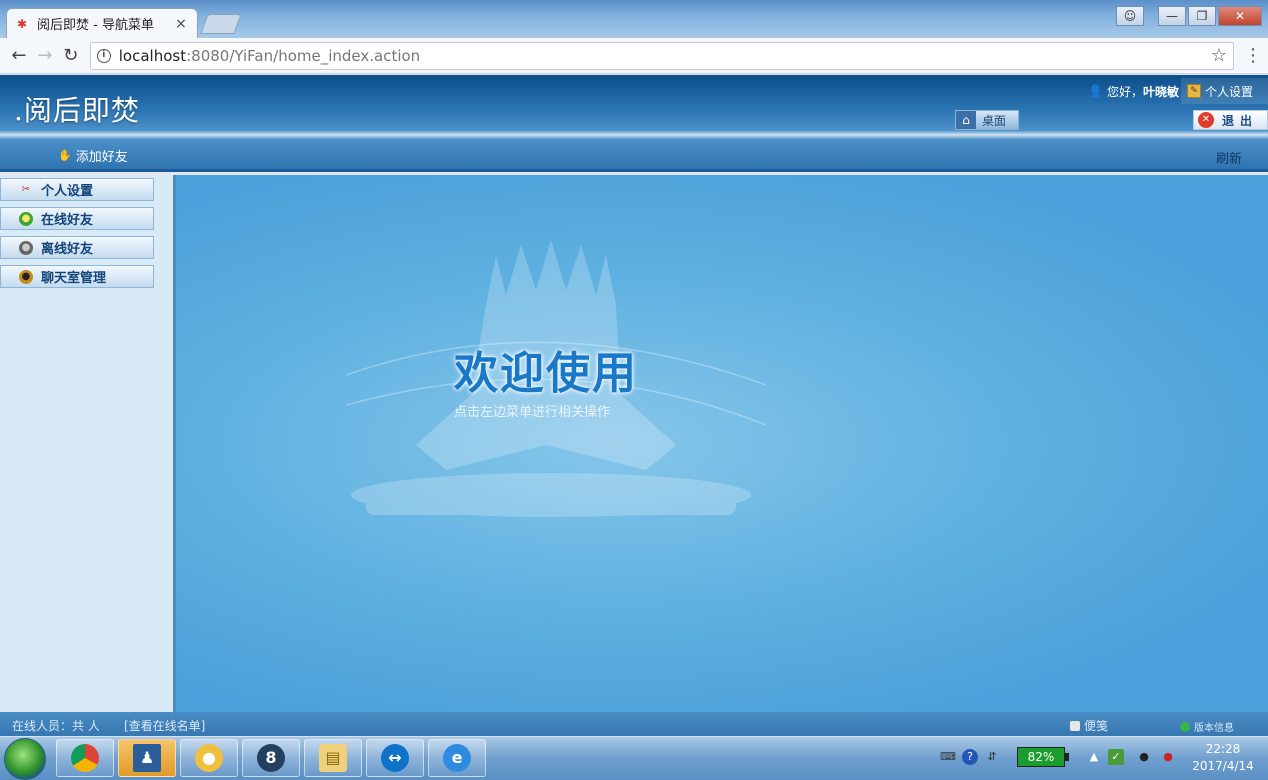 Image resolution: width=1268 pixels, height=780 pixels. Describe the element at coordinates (1224, 91) in the screenshot. I see `header-settings-link: ✎ 个人设置` at that location.